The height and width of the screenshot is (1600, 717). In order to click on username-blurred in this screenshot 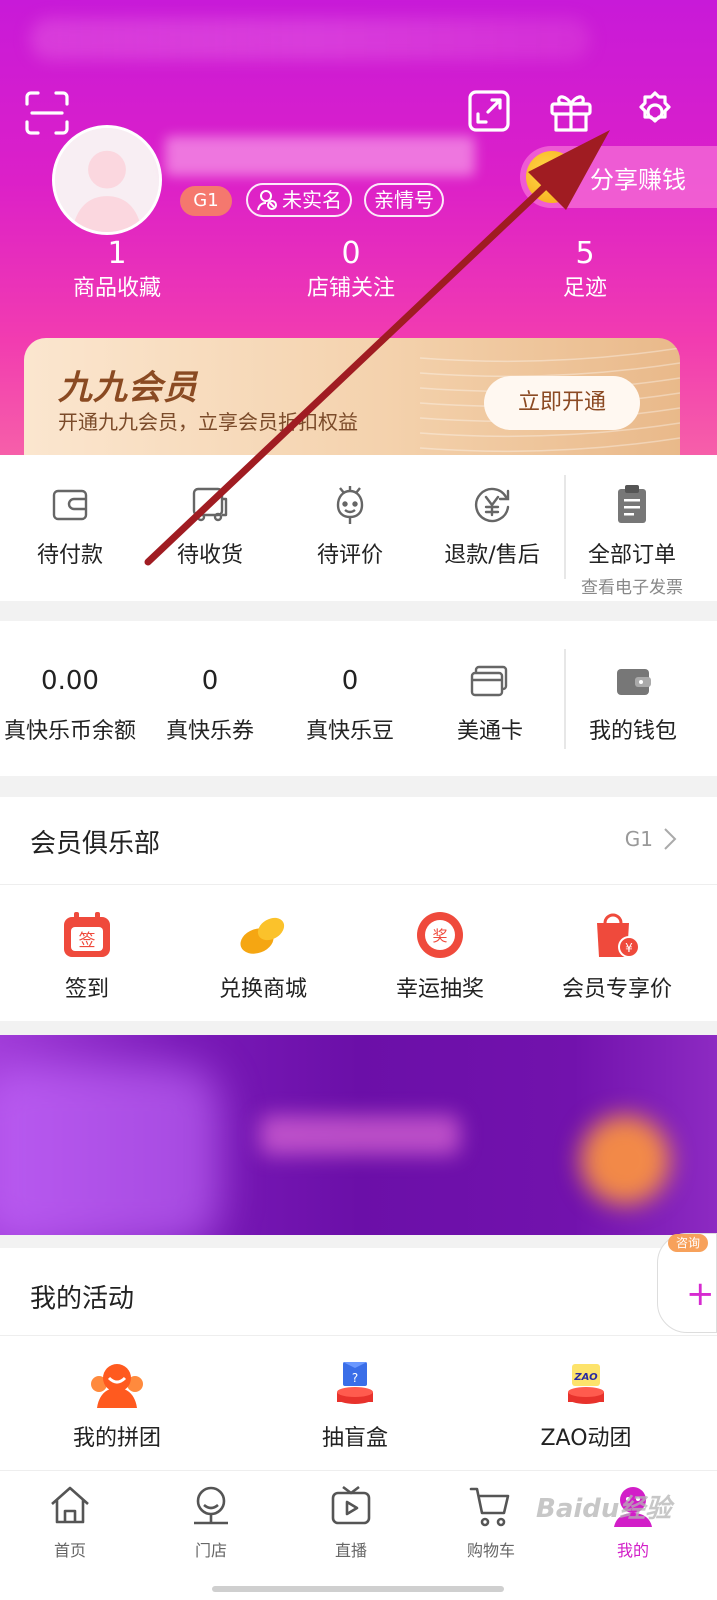, I will do `click(320, 156)`.